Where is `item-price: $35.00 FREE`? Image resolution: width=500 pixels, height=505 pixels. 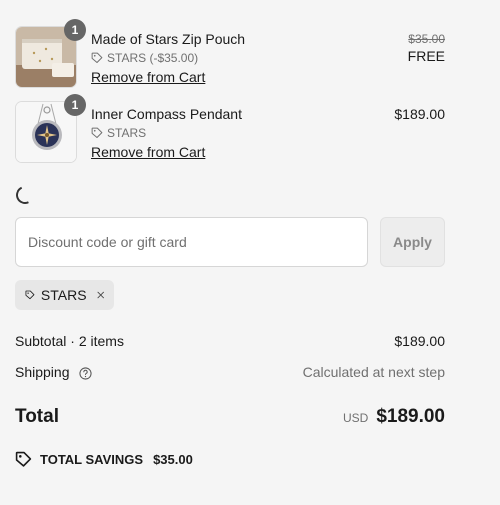 item-price: $35.00 FREE is located at coordinates (426, 48).